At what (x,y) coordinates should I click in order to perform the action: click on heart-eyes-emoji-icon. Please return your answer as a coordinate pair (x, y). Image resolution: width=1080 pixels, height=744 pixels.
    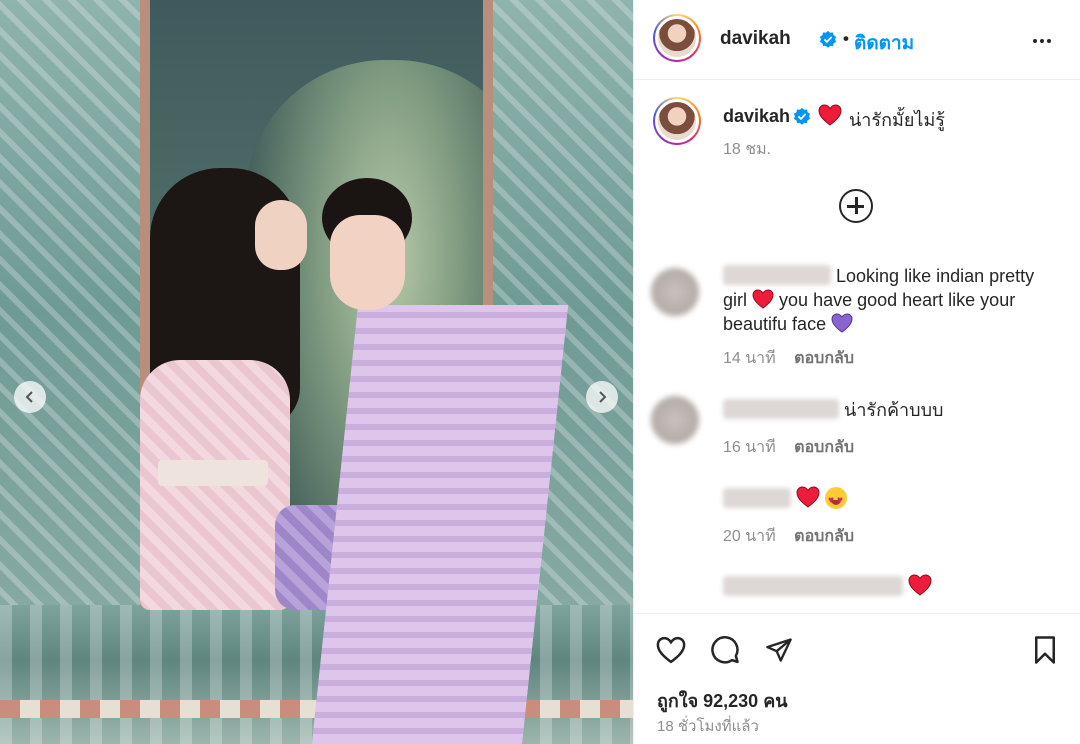
    Looking at the image, I should click on (836, 500).